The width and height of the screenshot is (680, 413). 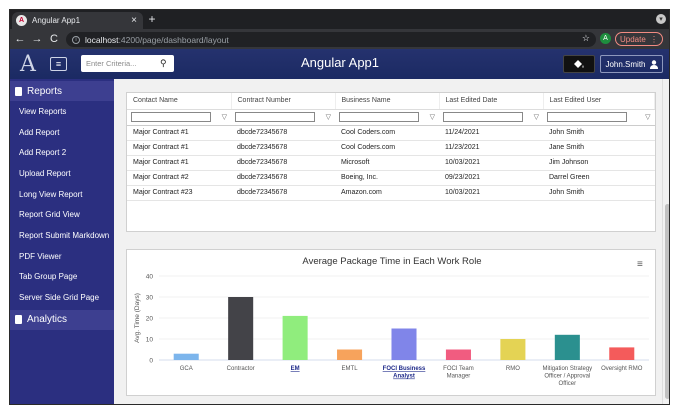 What do you see at coordinates (173, 39) in the screenshot?
I see `url-path: :4200/page/dashboard/layout` at bounding box center [173, 39].